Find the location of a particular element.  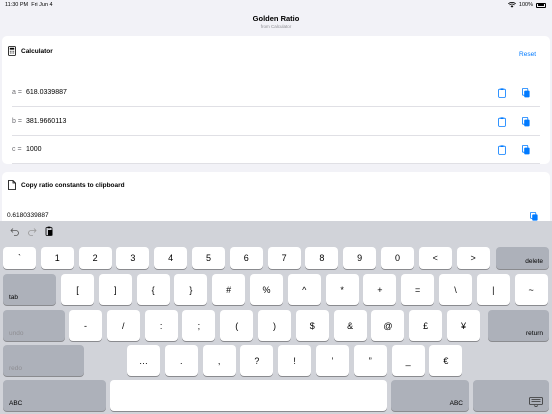

key-9: 8 is located at coordinates (322, 258).